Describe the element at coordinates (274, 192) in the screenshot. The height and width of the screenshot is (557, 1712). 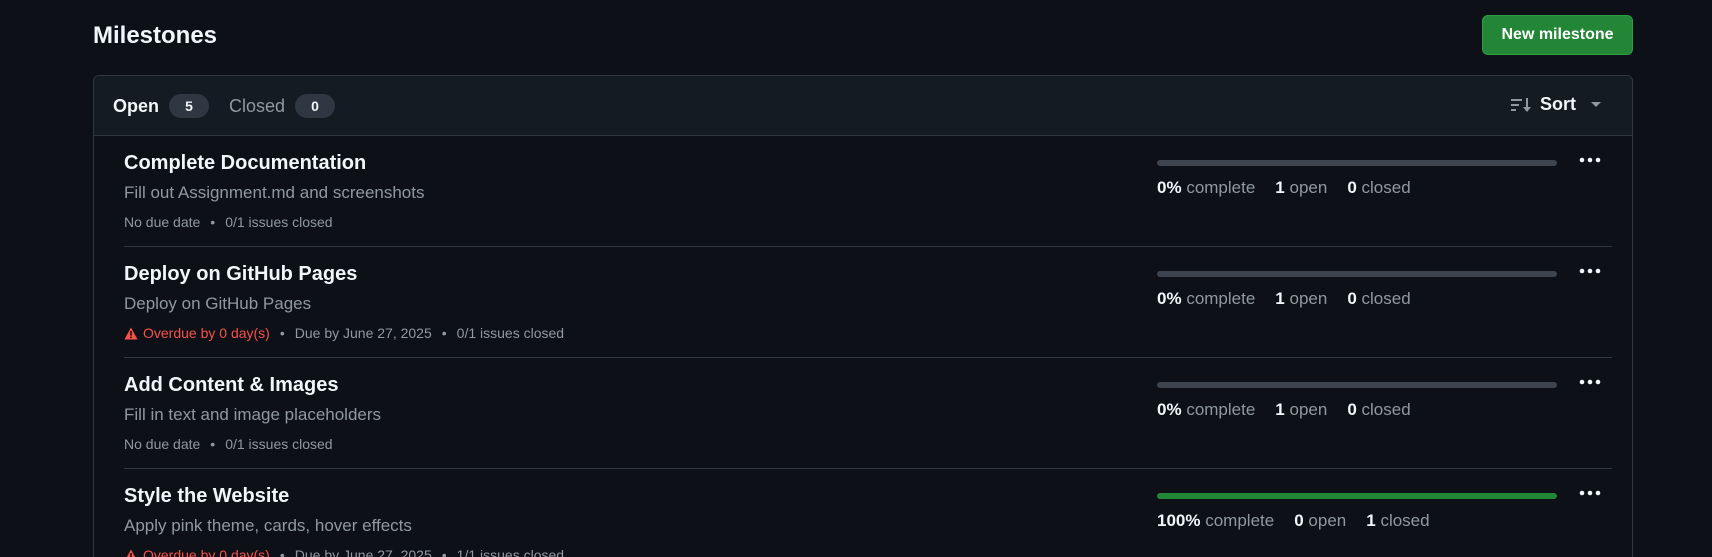
I see `milestone-description: Fill out Assignment.md and screenshots` at that location.